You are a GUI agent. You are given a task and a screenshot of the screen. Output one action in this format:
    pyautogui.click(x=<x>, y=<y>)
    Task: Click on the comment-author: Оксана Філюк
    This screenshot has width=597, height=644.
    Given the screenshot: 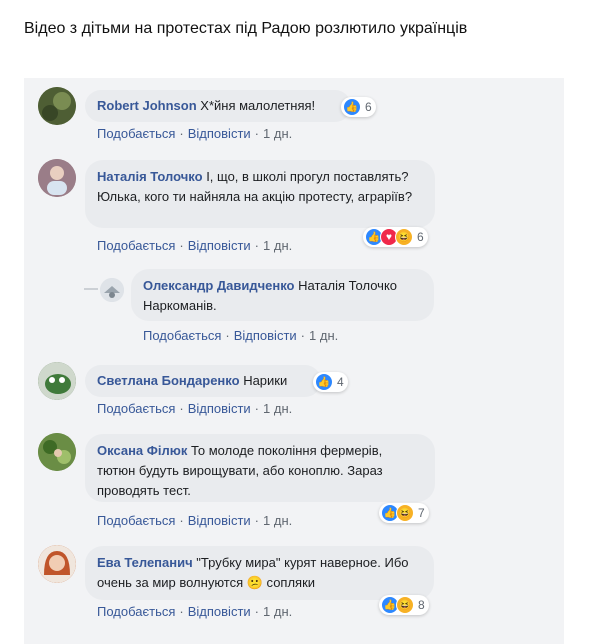 What is the action you would take?
    pyautogui.click(x=142, y=450)
    